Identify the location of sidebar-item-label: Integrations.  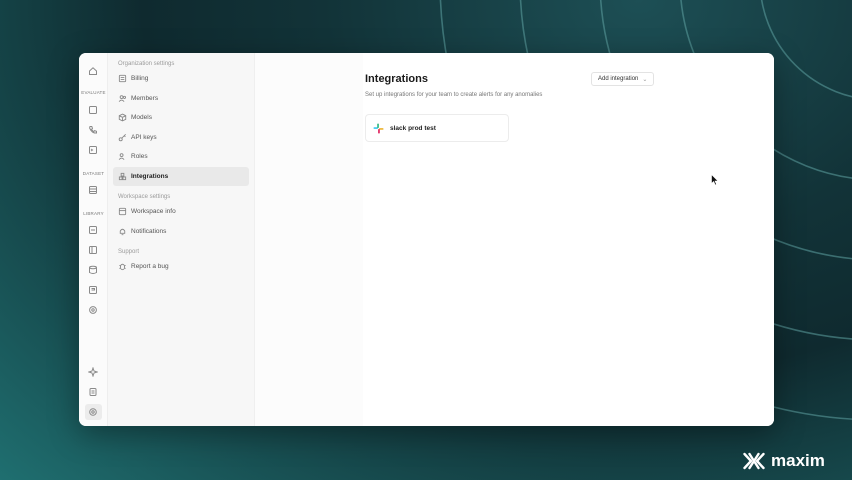
(150, 176).